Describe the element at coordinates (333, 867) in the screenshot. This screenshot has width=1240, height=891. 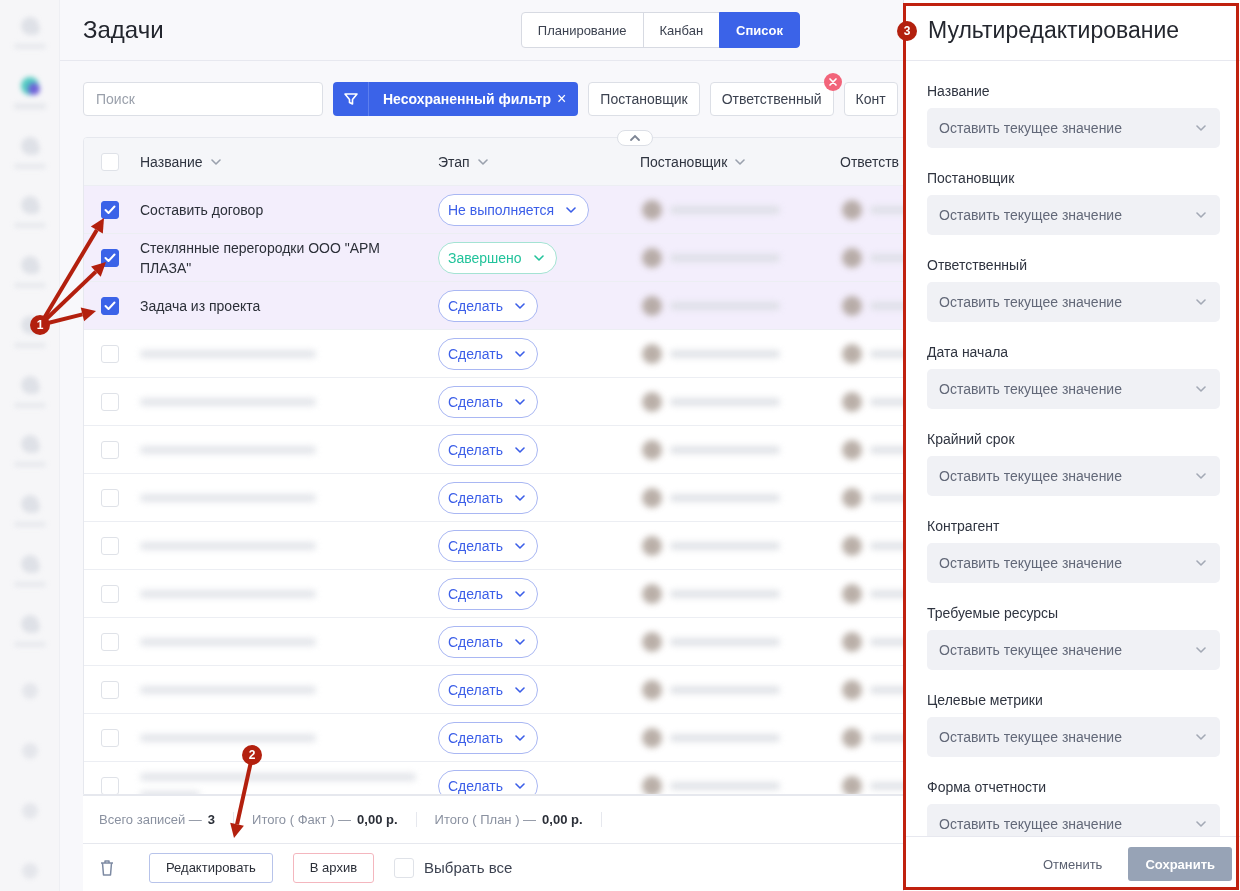
I see `archive-button: В архив` at that location.